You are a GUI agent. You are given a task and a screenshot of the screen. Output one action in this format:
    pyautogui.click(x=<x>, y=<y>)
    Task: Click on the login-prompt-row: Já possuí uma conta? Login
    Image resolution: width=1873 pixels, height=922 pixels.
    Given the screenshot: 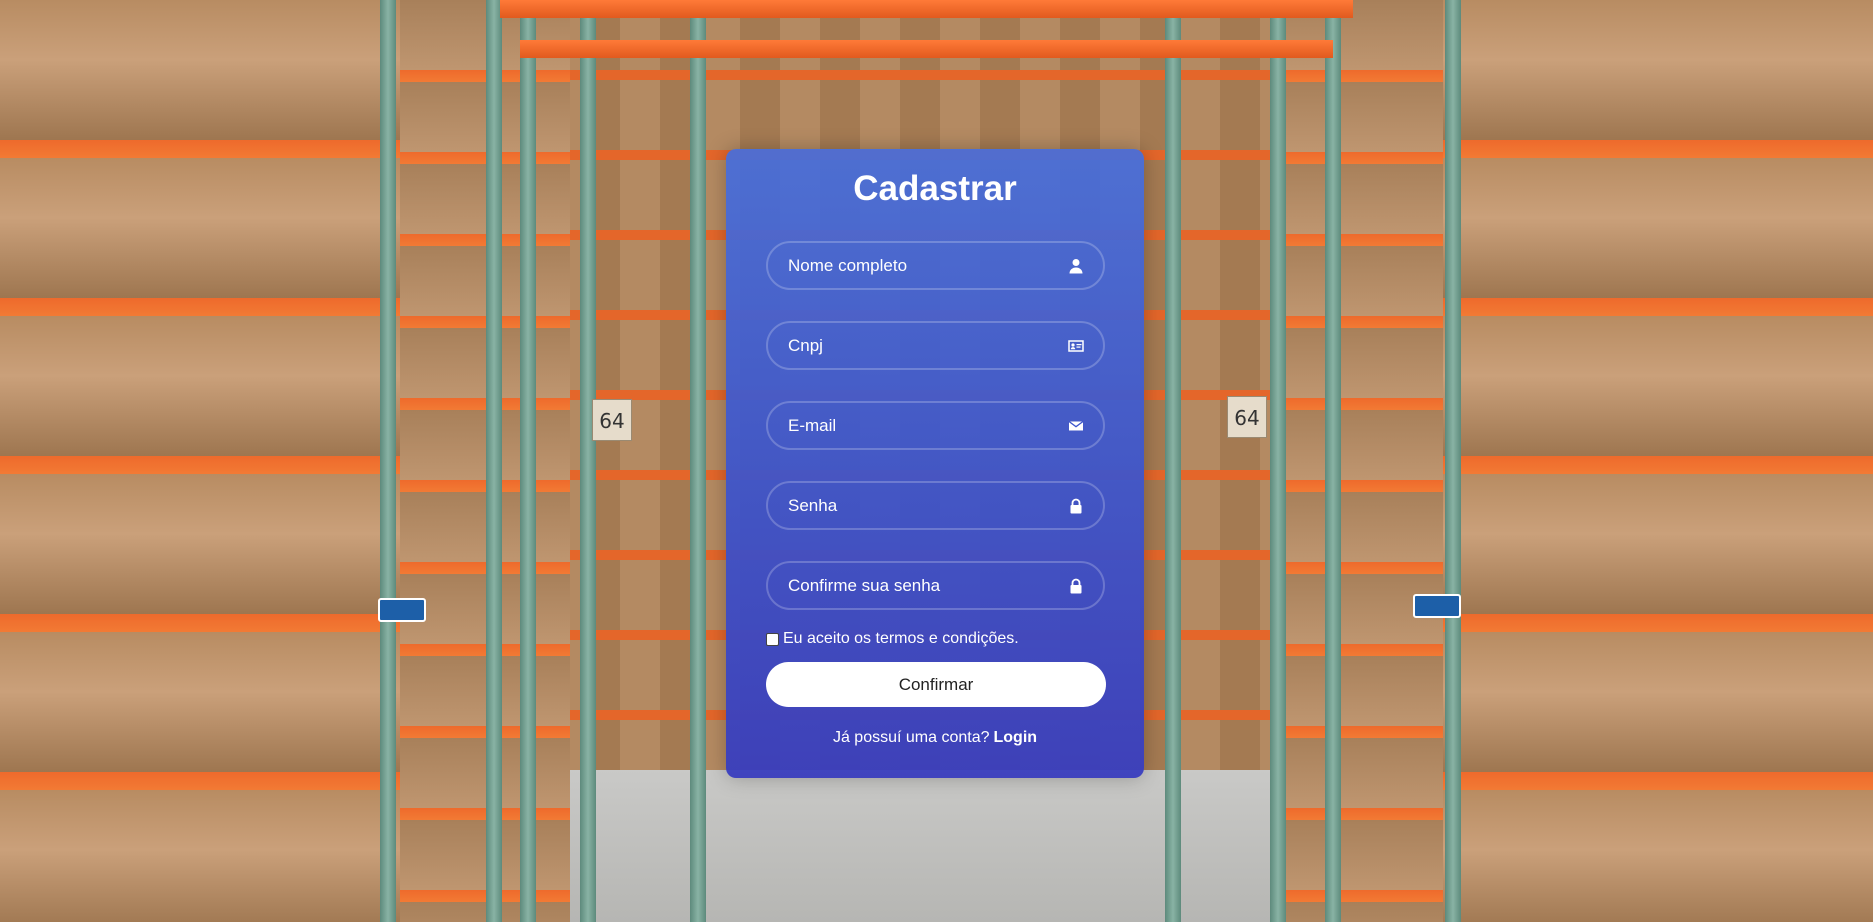 What is the action you would take?
    pyautogui.click(x=935, y=738)
    